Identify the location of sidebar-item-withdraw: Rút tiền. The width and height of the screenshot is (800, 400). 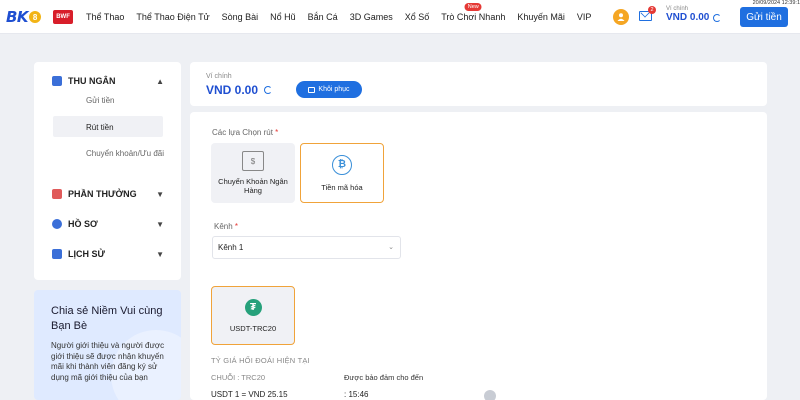
(131, 127).